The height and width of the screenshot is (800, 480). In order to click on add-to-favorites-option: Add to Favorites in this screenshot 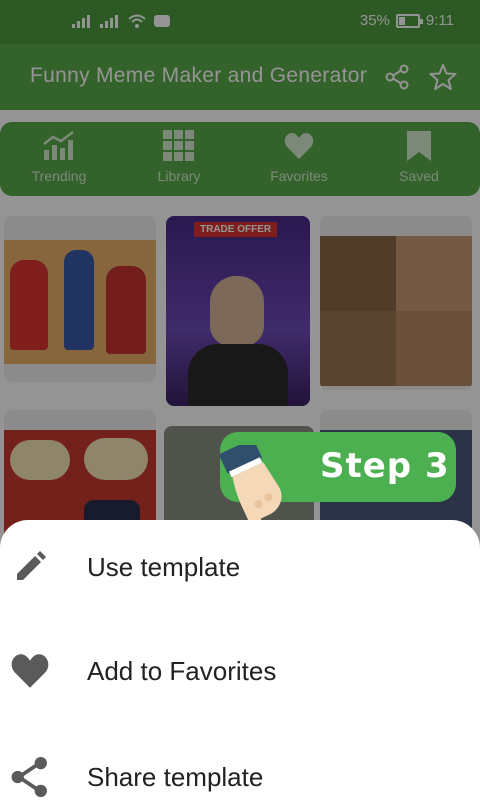, I will do `click(240, 671)`.